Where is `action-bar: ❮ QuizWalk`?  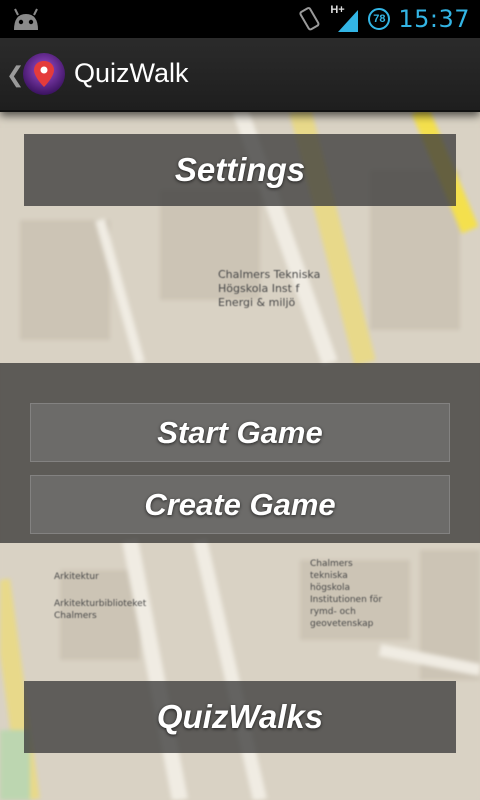
action-bar: ❮ QuizWalk is located at coordinates (240, 75).